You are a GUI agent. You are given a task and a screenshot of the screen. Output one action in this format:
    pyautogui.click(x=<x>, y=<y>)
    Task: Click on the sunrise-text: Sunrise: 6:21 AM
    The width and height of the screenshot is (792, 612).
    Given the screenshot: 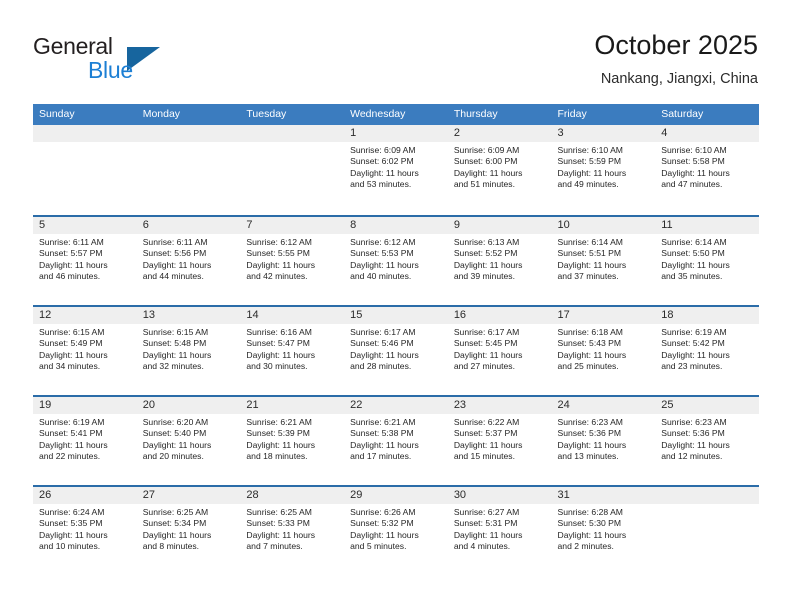 What is the action you would take?
    pyautogui.click(x=279, y=422)
    